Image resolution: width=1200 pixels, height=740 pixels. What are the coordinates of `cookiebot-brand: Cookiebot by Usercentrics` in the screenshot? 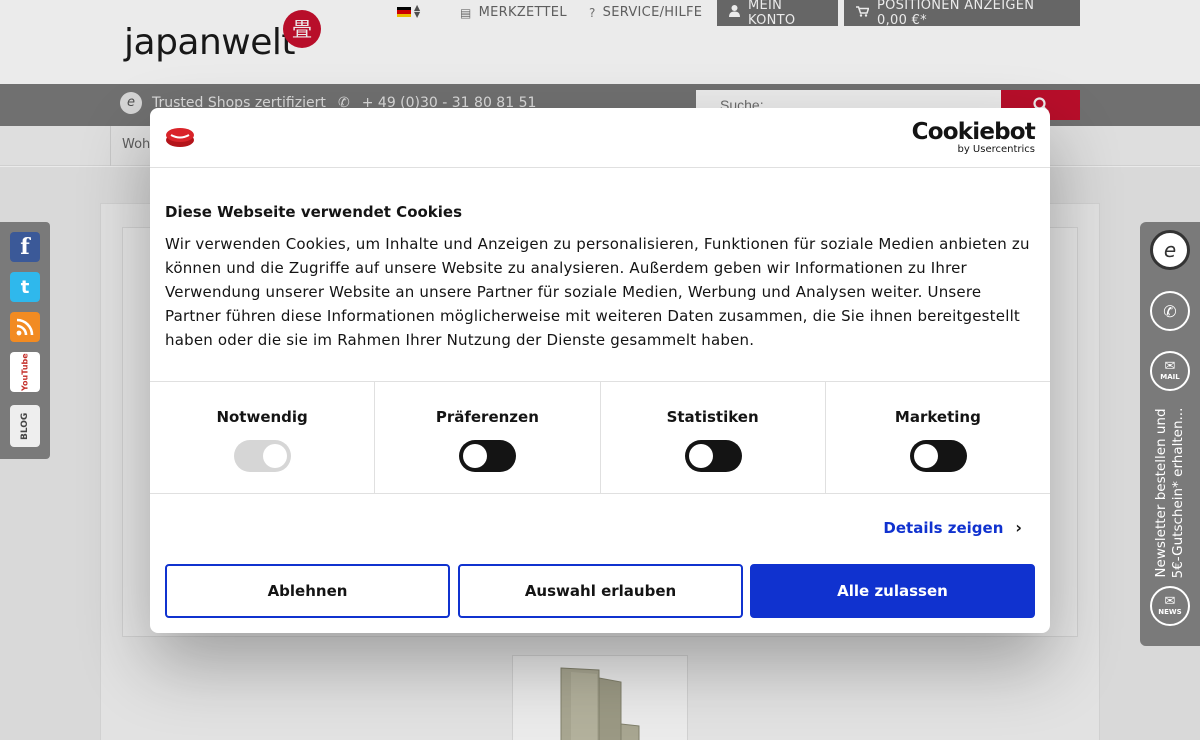 It's located at (973, 137).